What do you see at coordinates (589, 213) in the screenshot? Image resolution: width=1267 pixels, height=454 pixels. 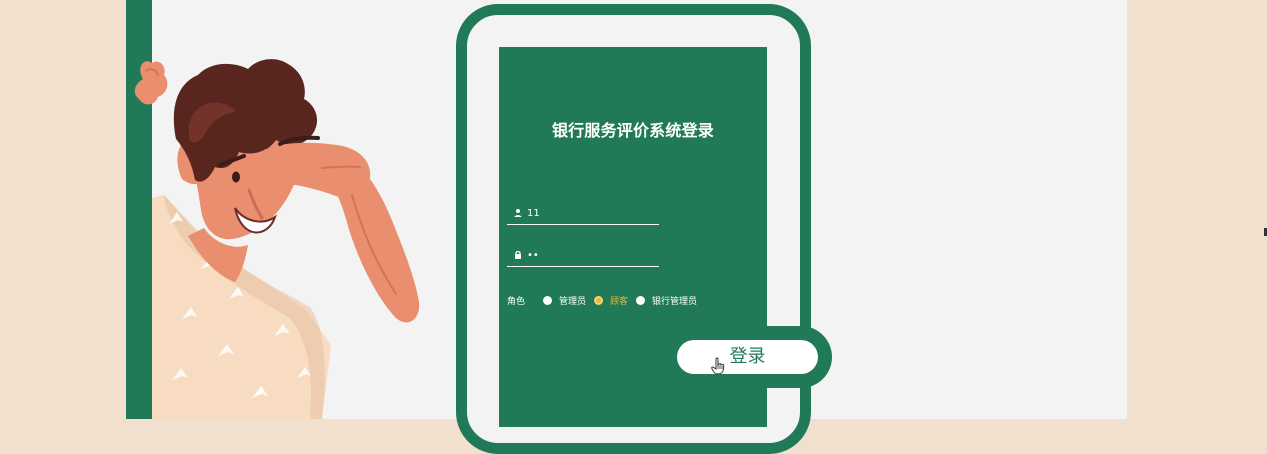 I see `username-input` at bounding box center [589, 213].